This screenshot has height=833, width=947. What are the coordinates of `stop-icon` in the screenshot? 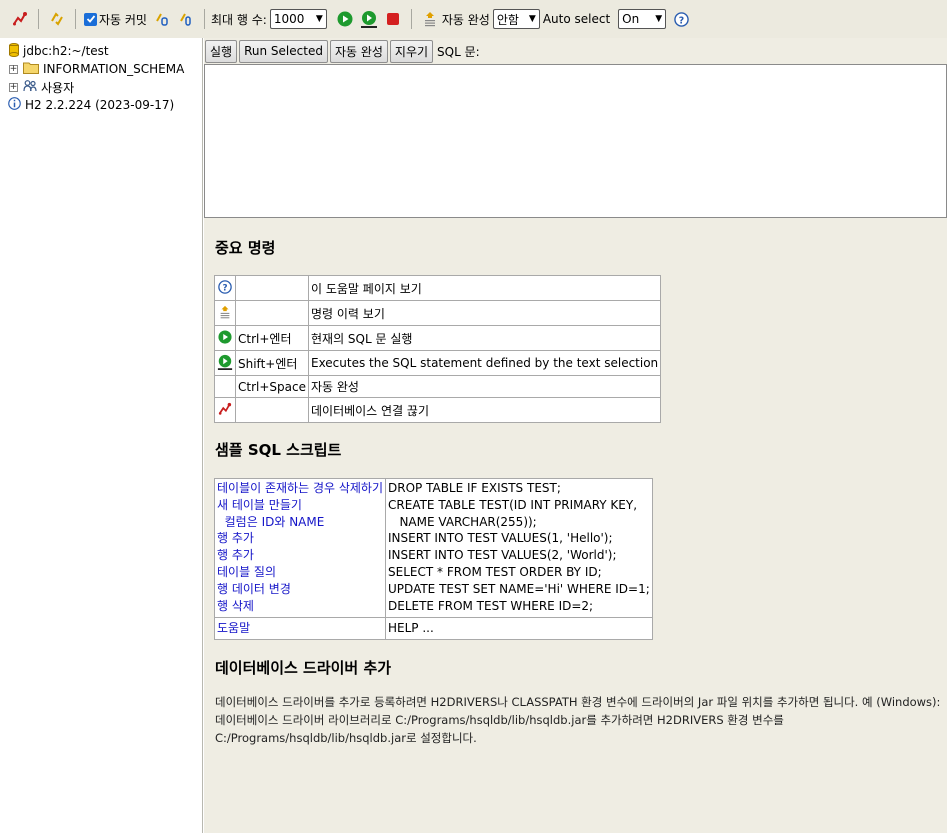 It's located at (393, 19).